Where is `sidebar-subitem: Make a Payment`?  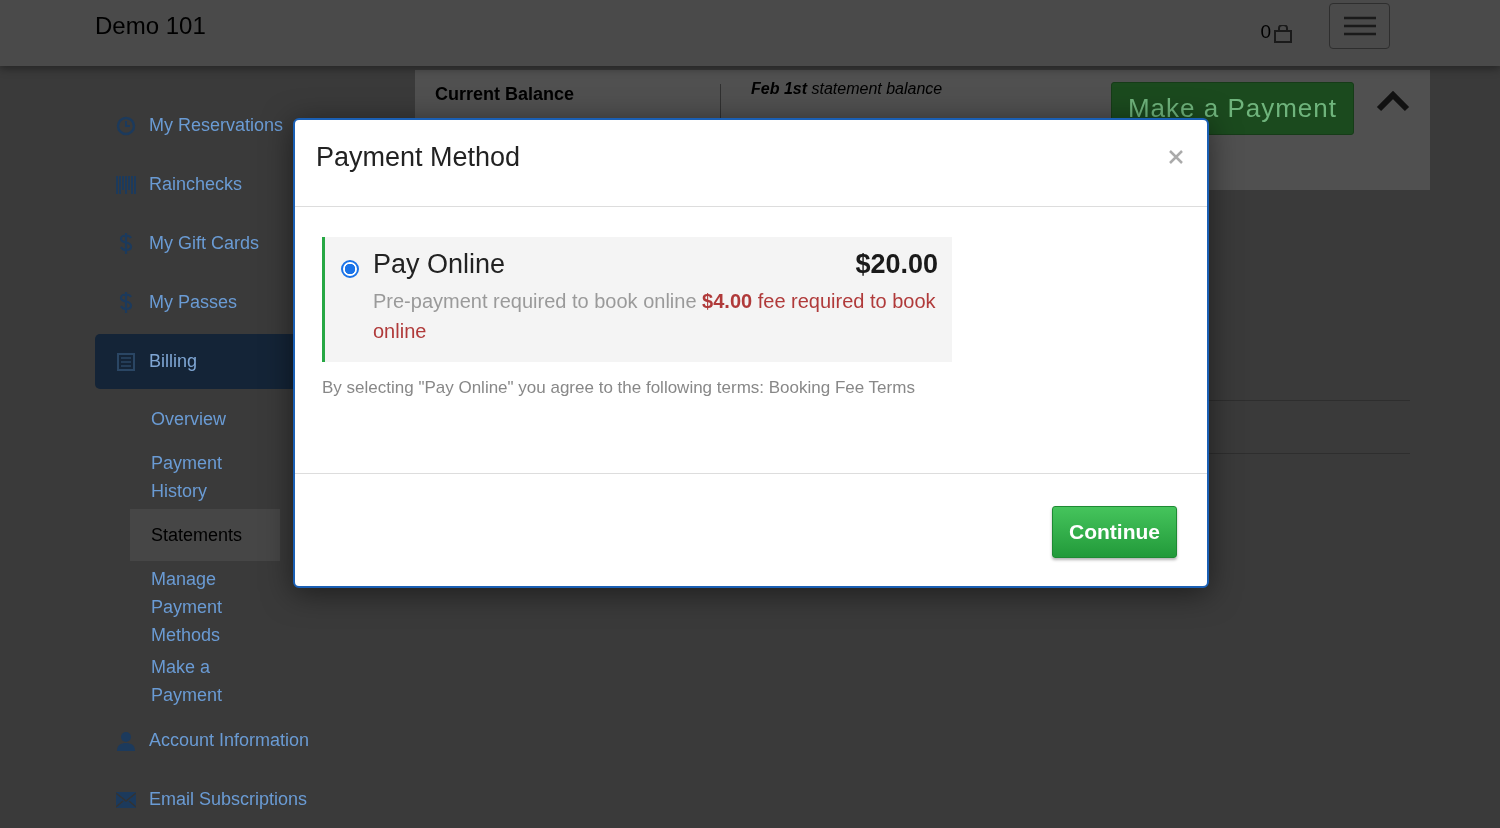 sidebar-subitem: Make a Payment is located at coordinates (205, 681).